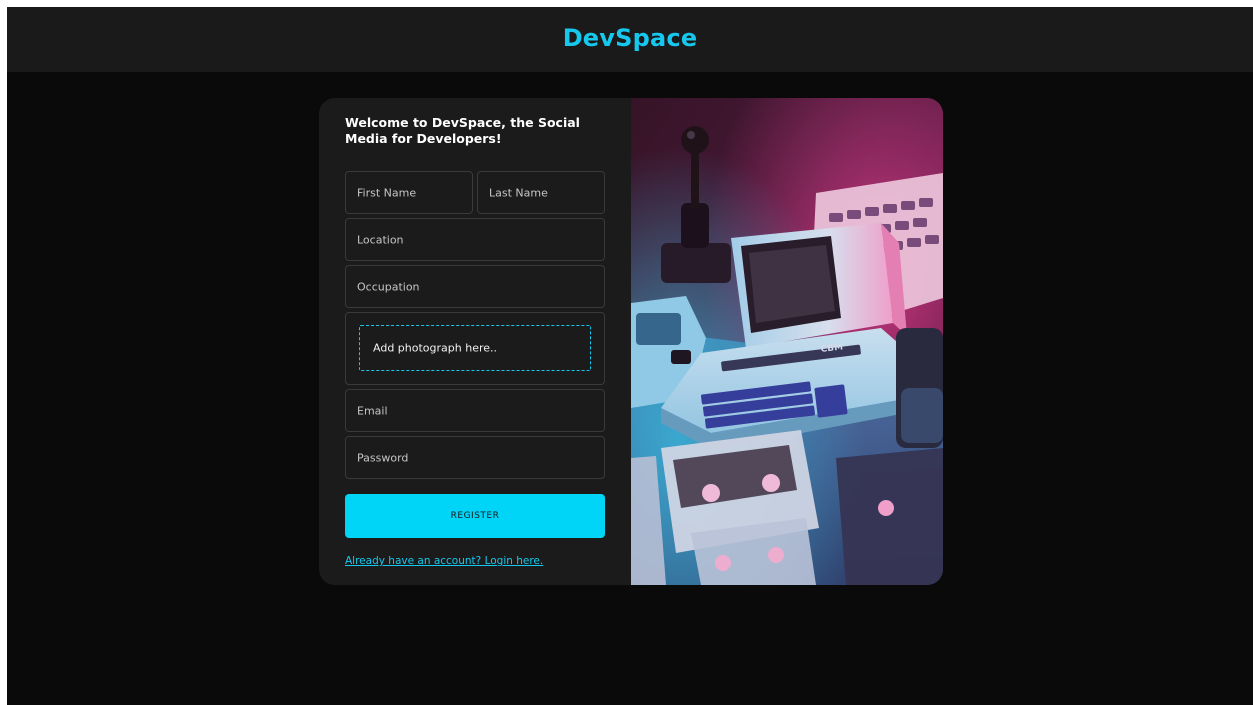 This screenshot has height=705, width=1253. I want to click on email-placeholder: Email, so click(372, 410).